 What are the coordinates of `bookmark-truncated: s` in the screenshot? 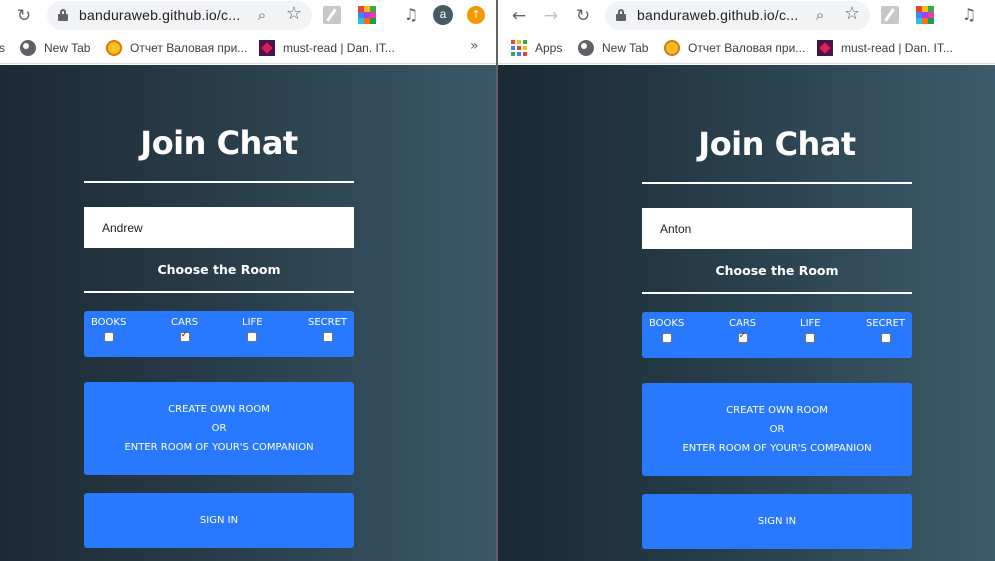 It's located at (2, 48).